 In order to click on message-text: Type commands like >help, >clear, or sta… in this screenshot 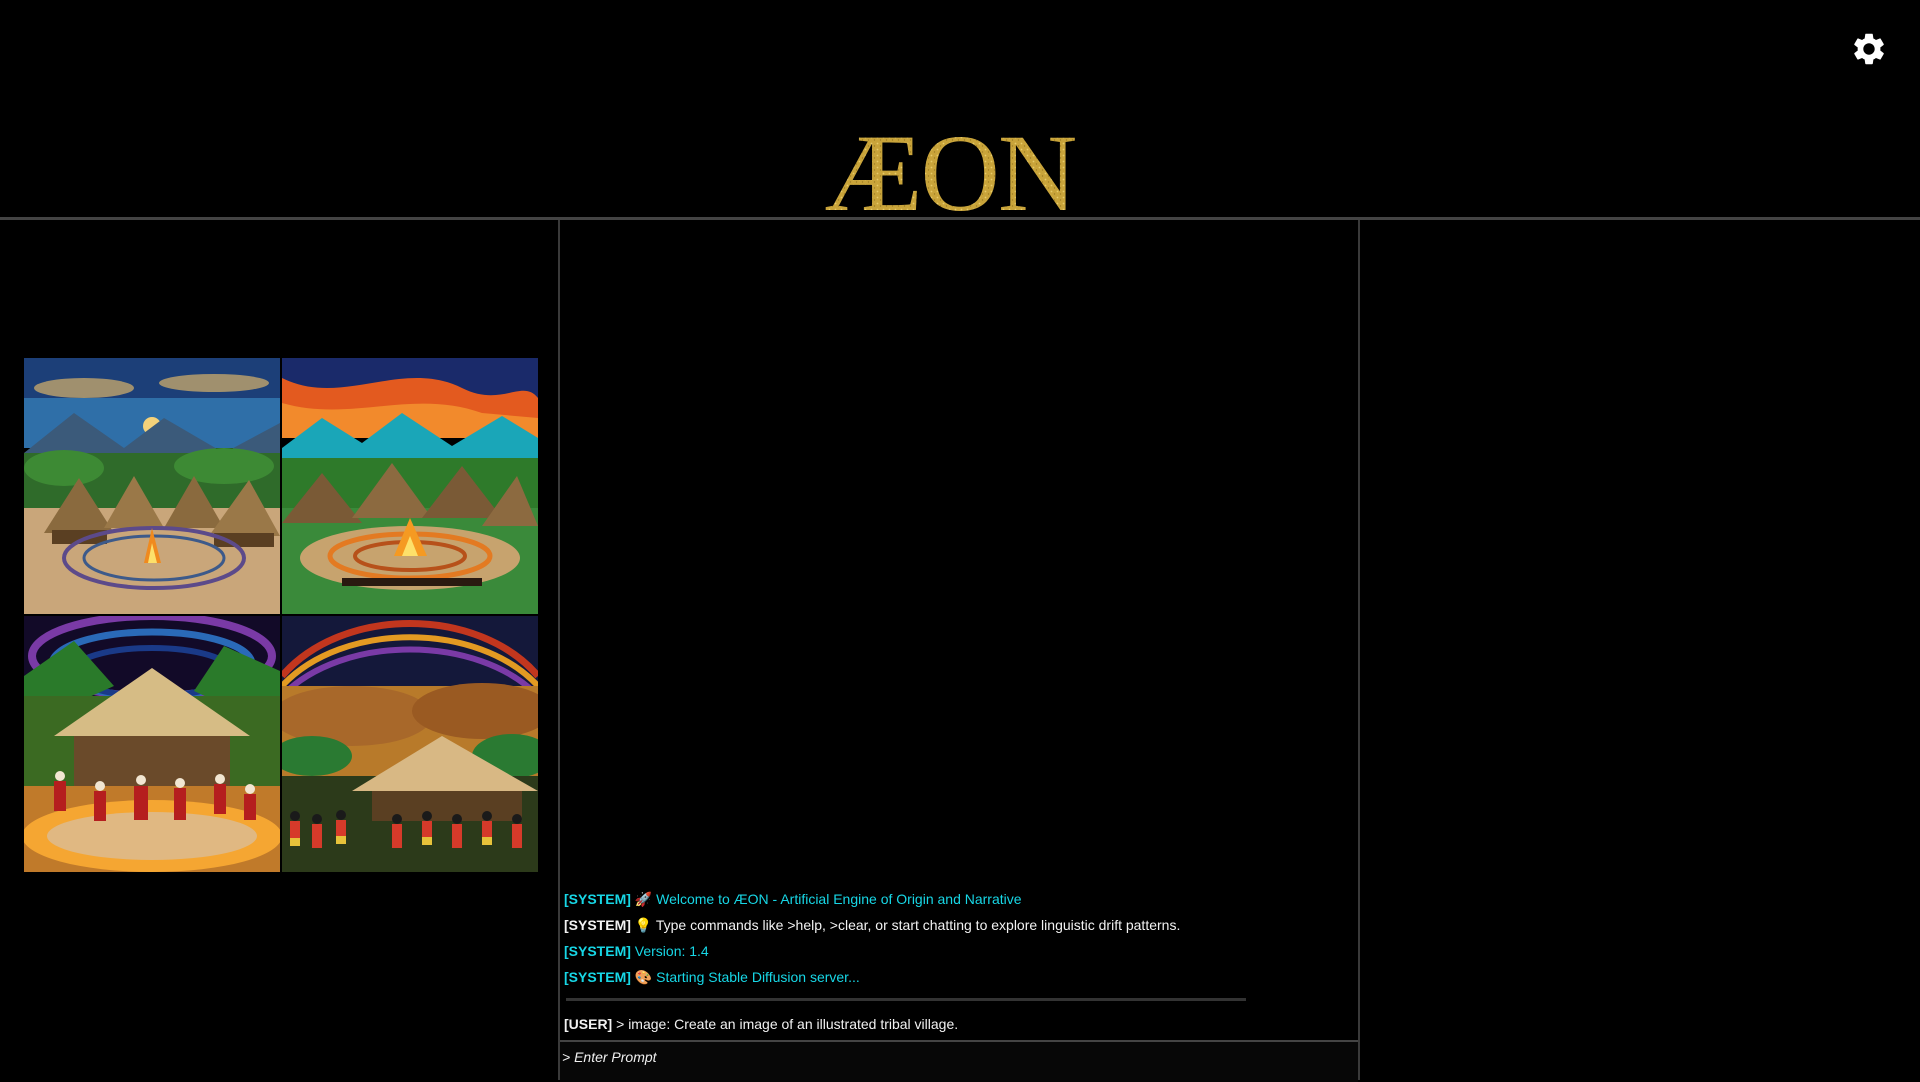, I will do `click(918, 925)`.